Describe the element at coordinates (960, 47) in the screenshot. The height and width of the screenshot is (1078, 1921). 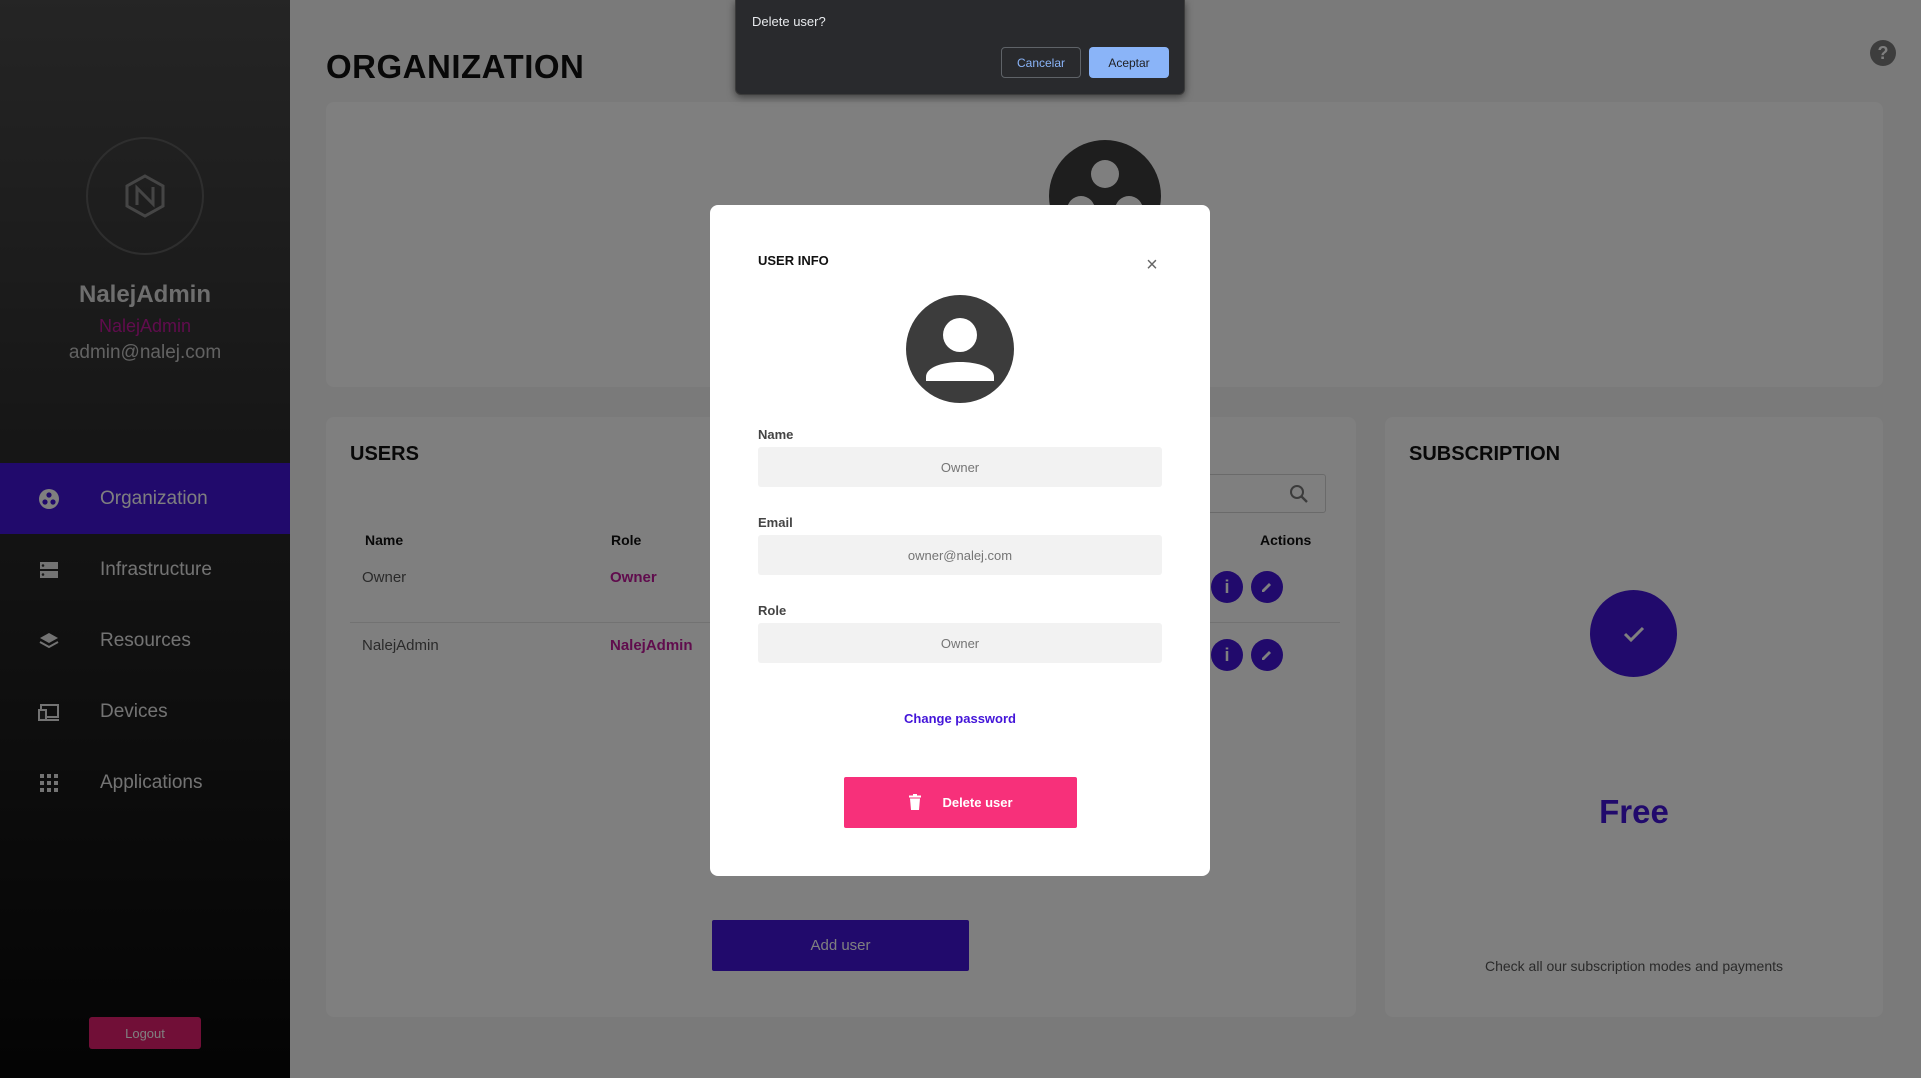
I see `confirm-dialog: Delete user? Cancelar Aceptar` at that location.